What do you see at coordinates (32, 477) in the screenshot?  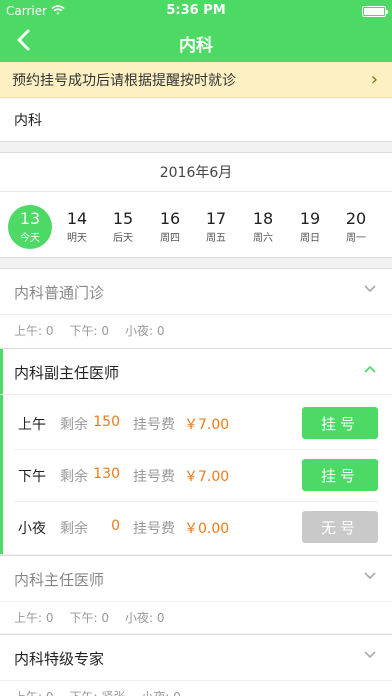 I see `slot-period: 下午` at bounding box center [32, 477].